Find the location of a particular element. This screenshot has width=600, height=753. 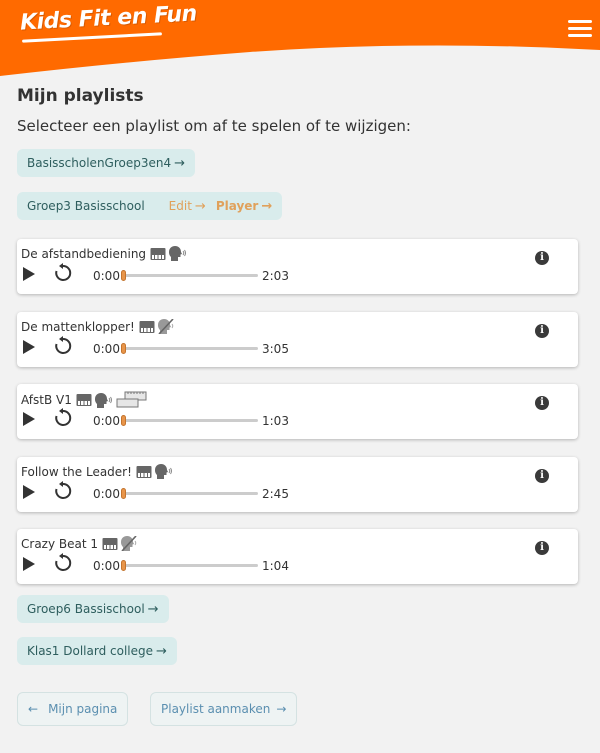

playlist-name: Klas1 Dollard college is located at coordinates (90, 651).